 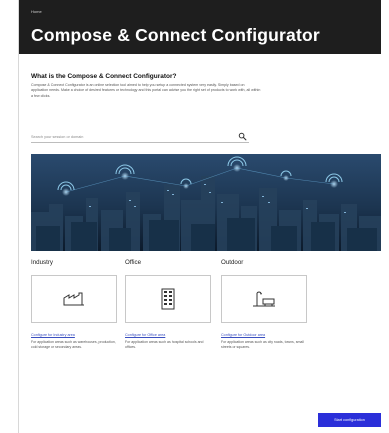 What do you see at coordinates (76, 335) in the screenshot?
I see `configure-industry-link: Configure for Industry area` at bounding box center [76, 335].